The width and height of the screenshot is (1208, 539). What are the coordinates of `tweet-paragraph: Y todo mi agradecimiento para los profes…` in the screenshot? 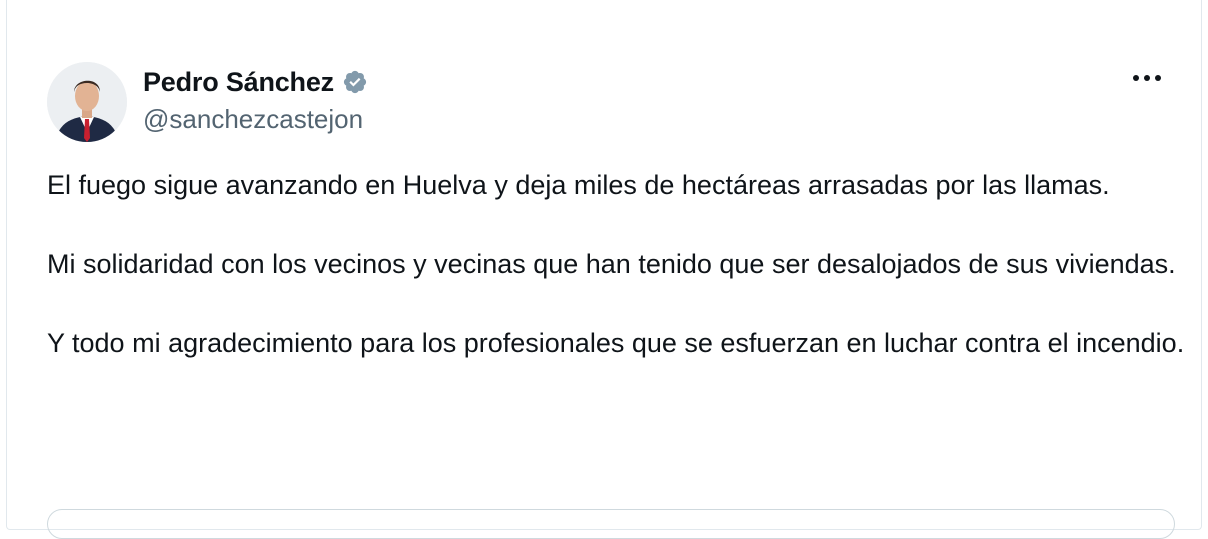 It's located at (616, 343).